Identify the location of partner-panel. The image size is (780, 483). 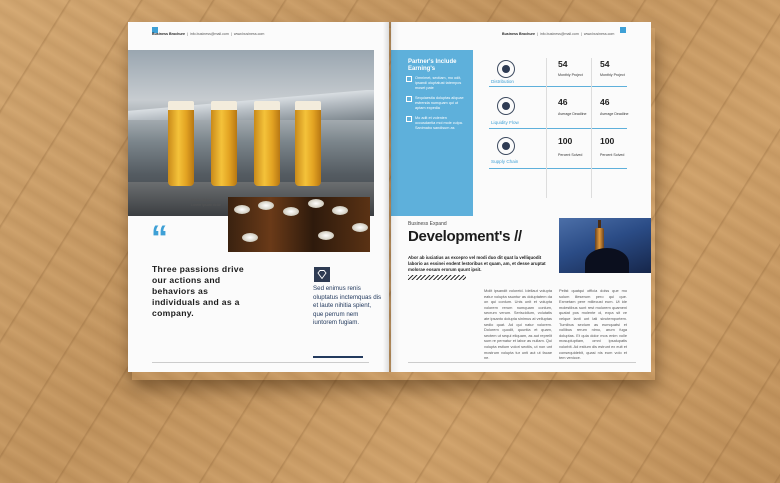
(432, 133).